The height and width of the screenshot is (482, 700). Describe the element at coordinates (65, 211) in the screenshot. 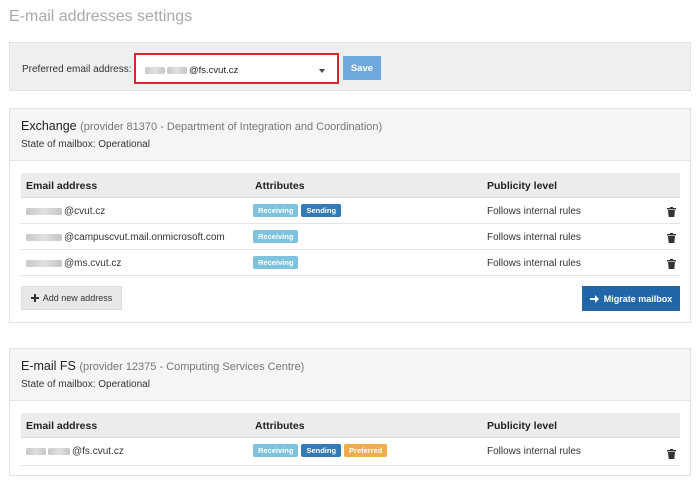

I see `email-address: @cvut.cz` at that location.